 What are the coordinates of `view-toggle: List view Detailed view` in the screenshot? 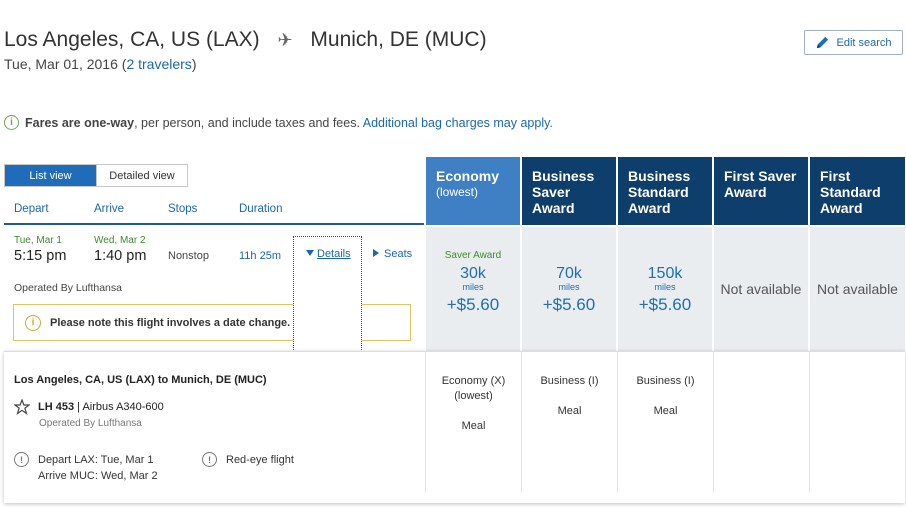 It's located at (96, 175).